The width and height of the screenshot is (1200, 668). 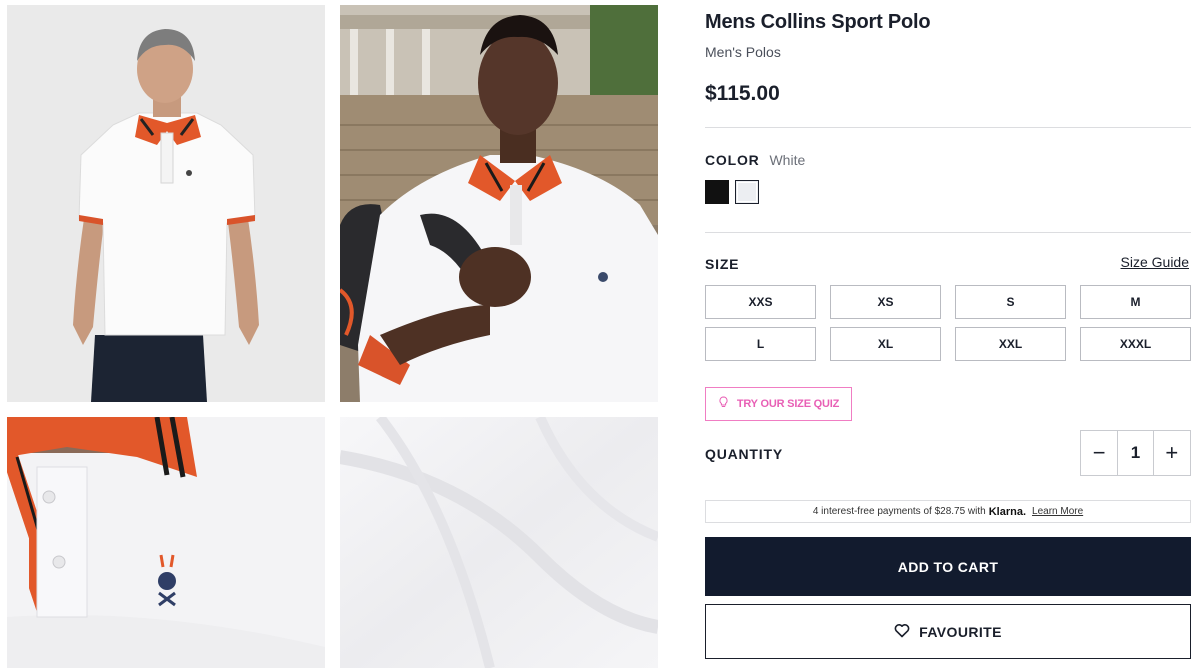 I want to click on quantity-stepper: − 1 +, so click(x=1135, y=453).